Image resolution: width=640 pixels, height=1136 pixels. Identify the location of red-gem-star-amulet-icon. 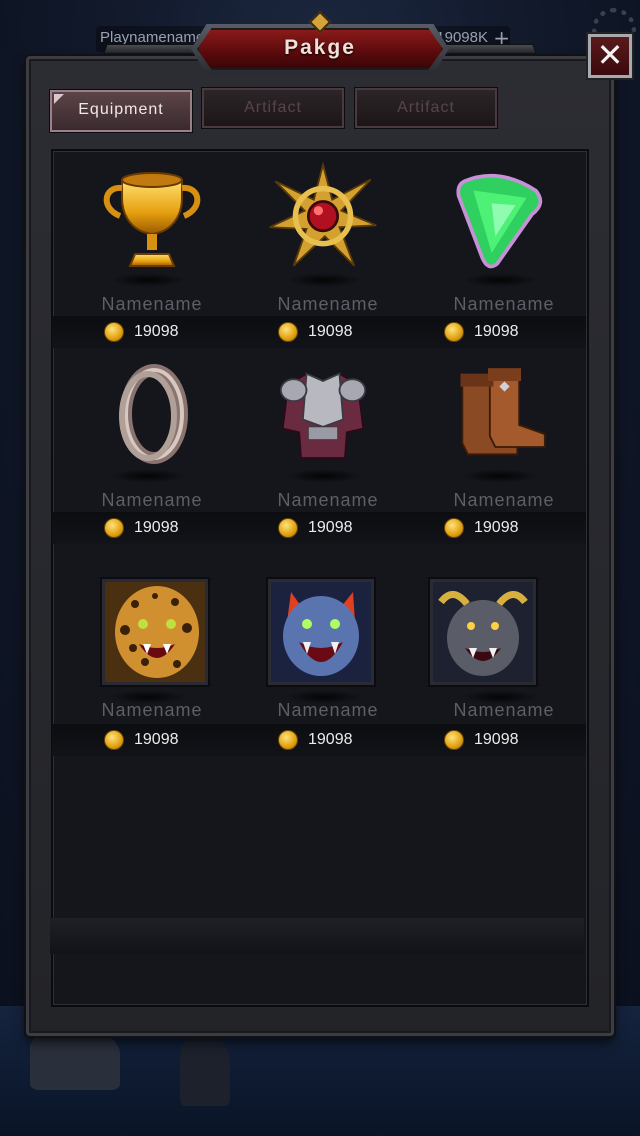
(323, 218).